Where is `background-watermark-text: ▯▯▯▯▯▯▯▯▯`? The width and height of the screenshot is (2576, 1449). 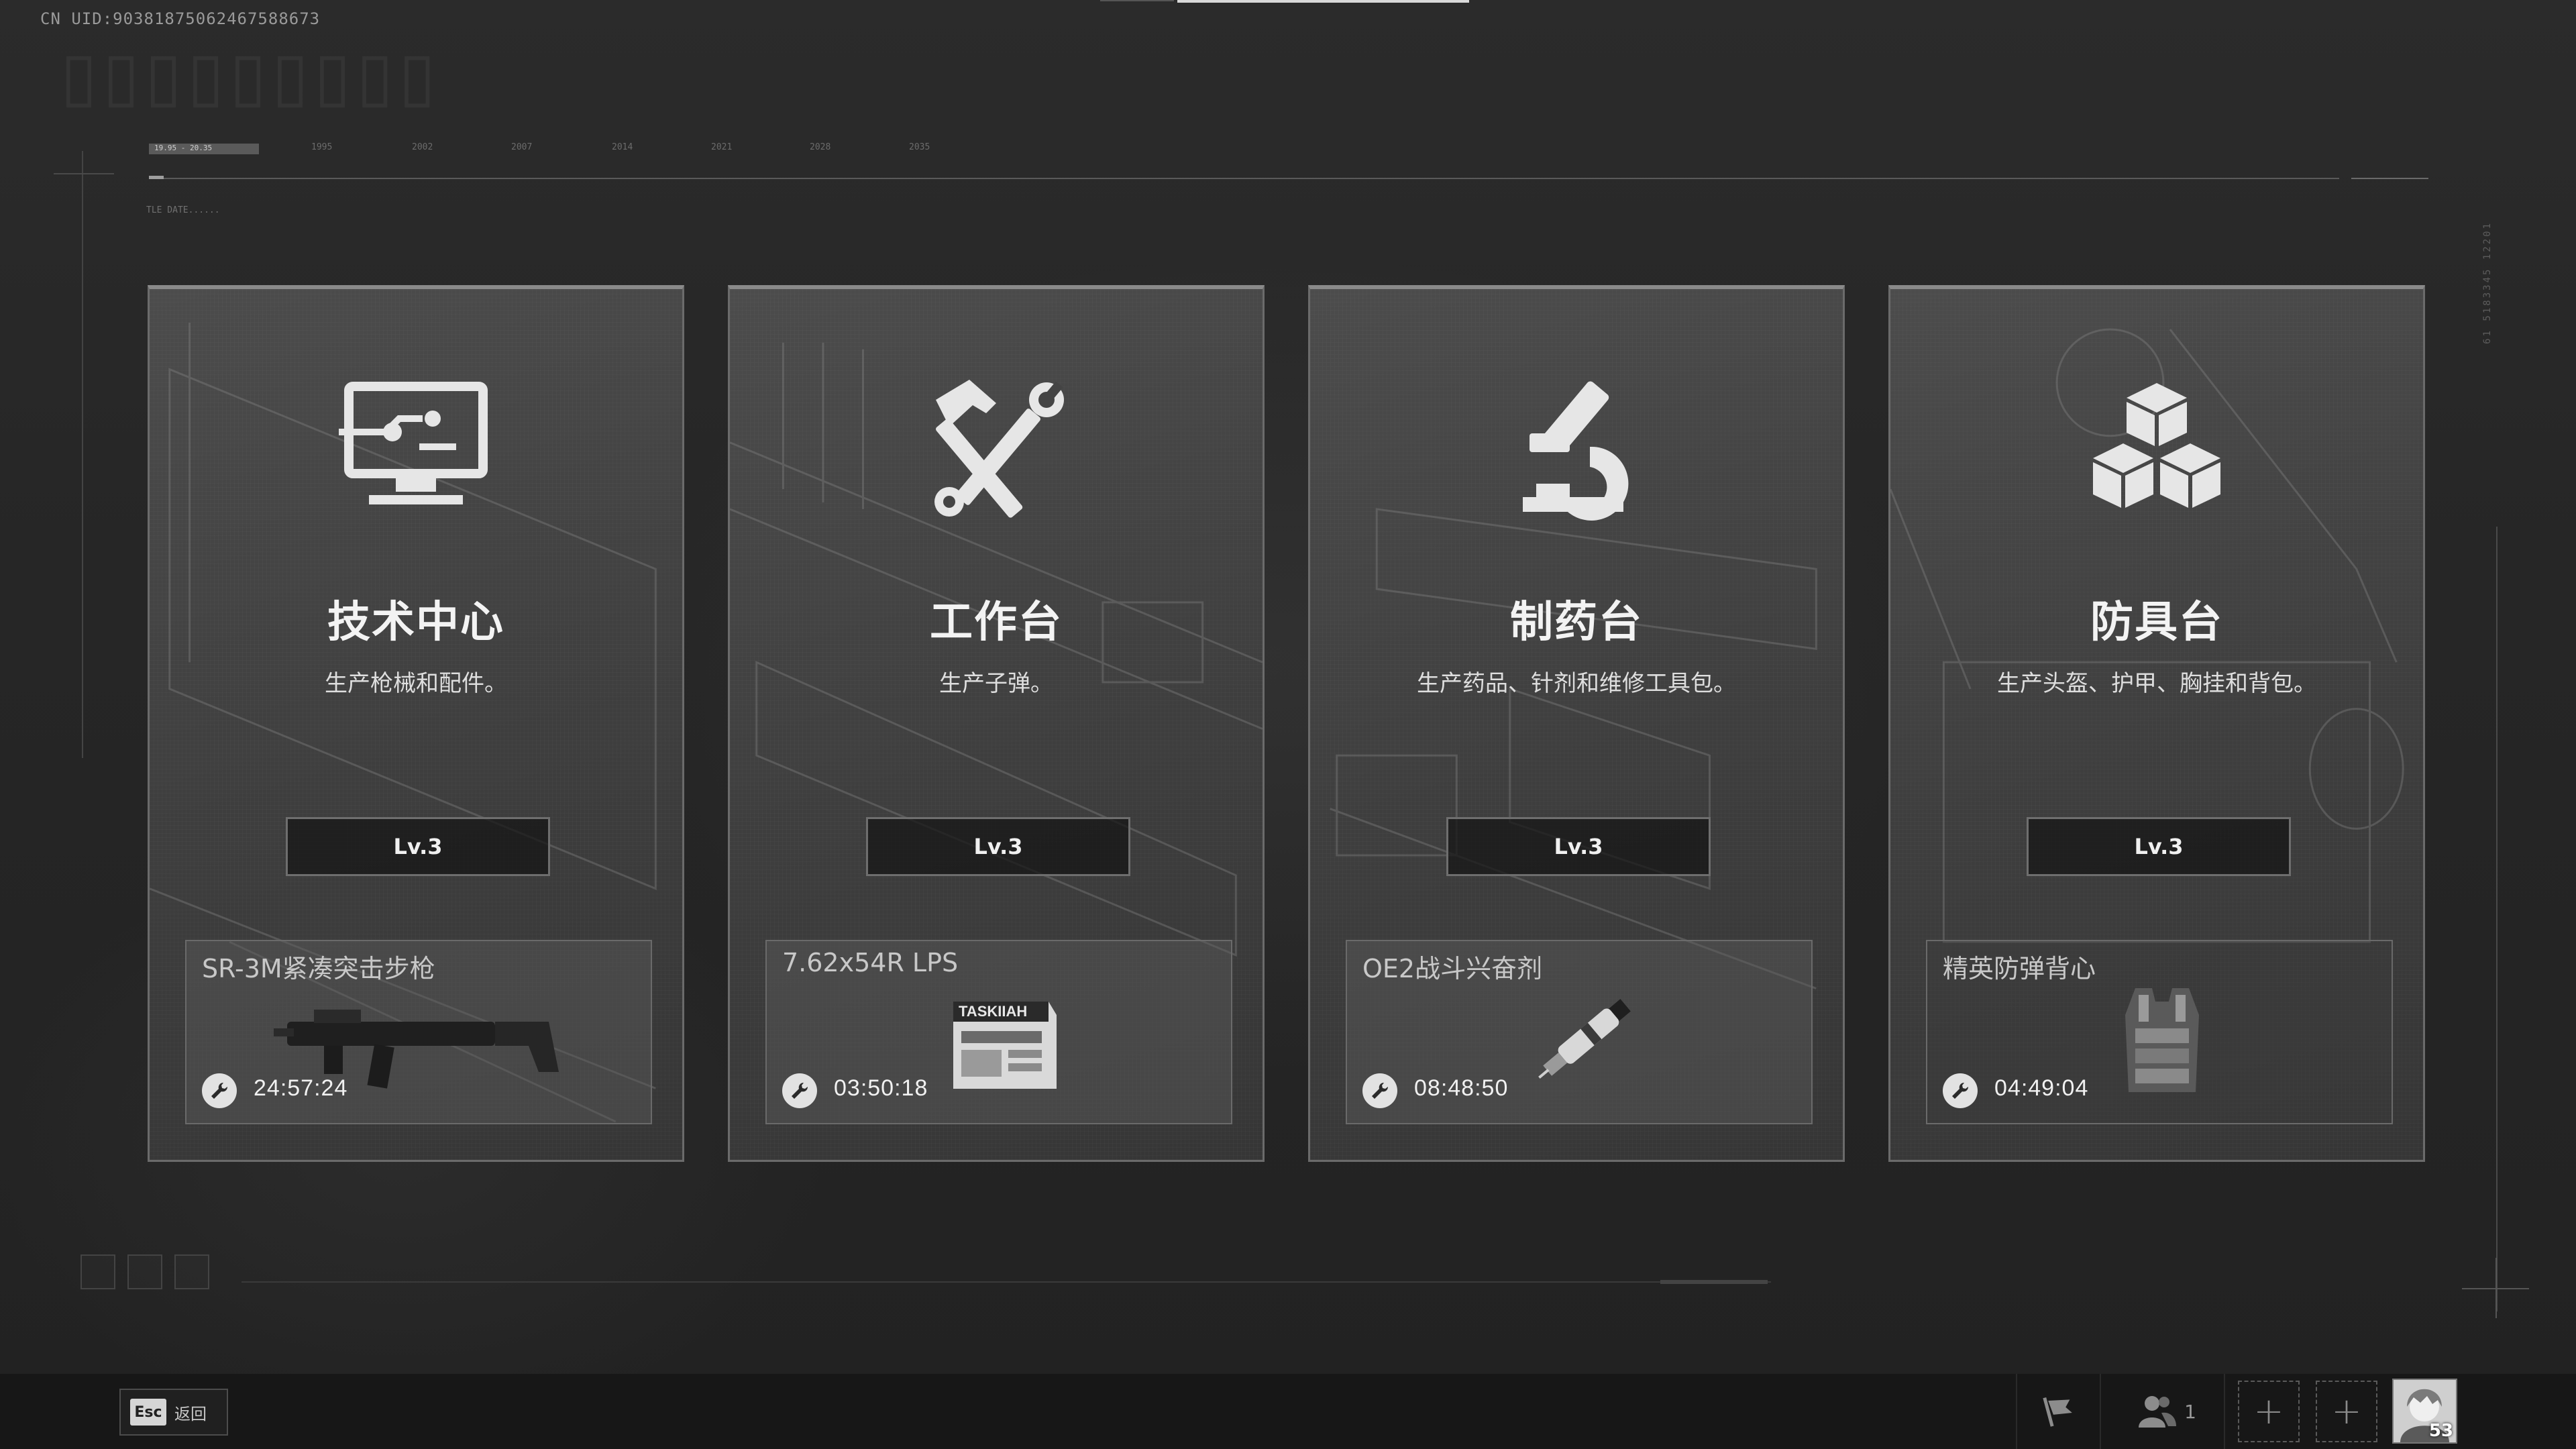 background-watermark-text: ▯▯▯▯▯▯▯▯▯ is located at coordinates (250, 76).